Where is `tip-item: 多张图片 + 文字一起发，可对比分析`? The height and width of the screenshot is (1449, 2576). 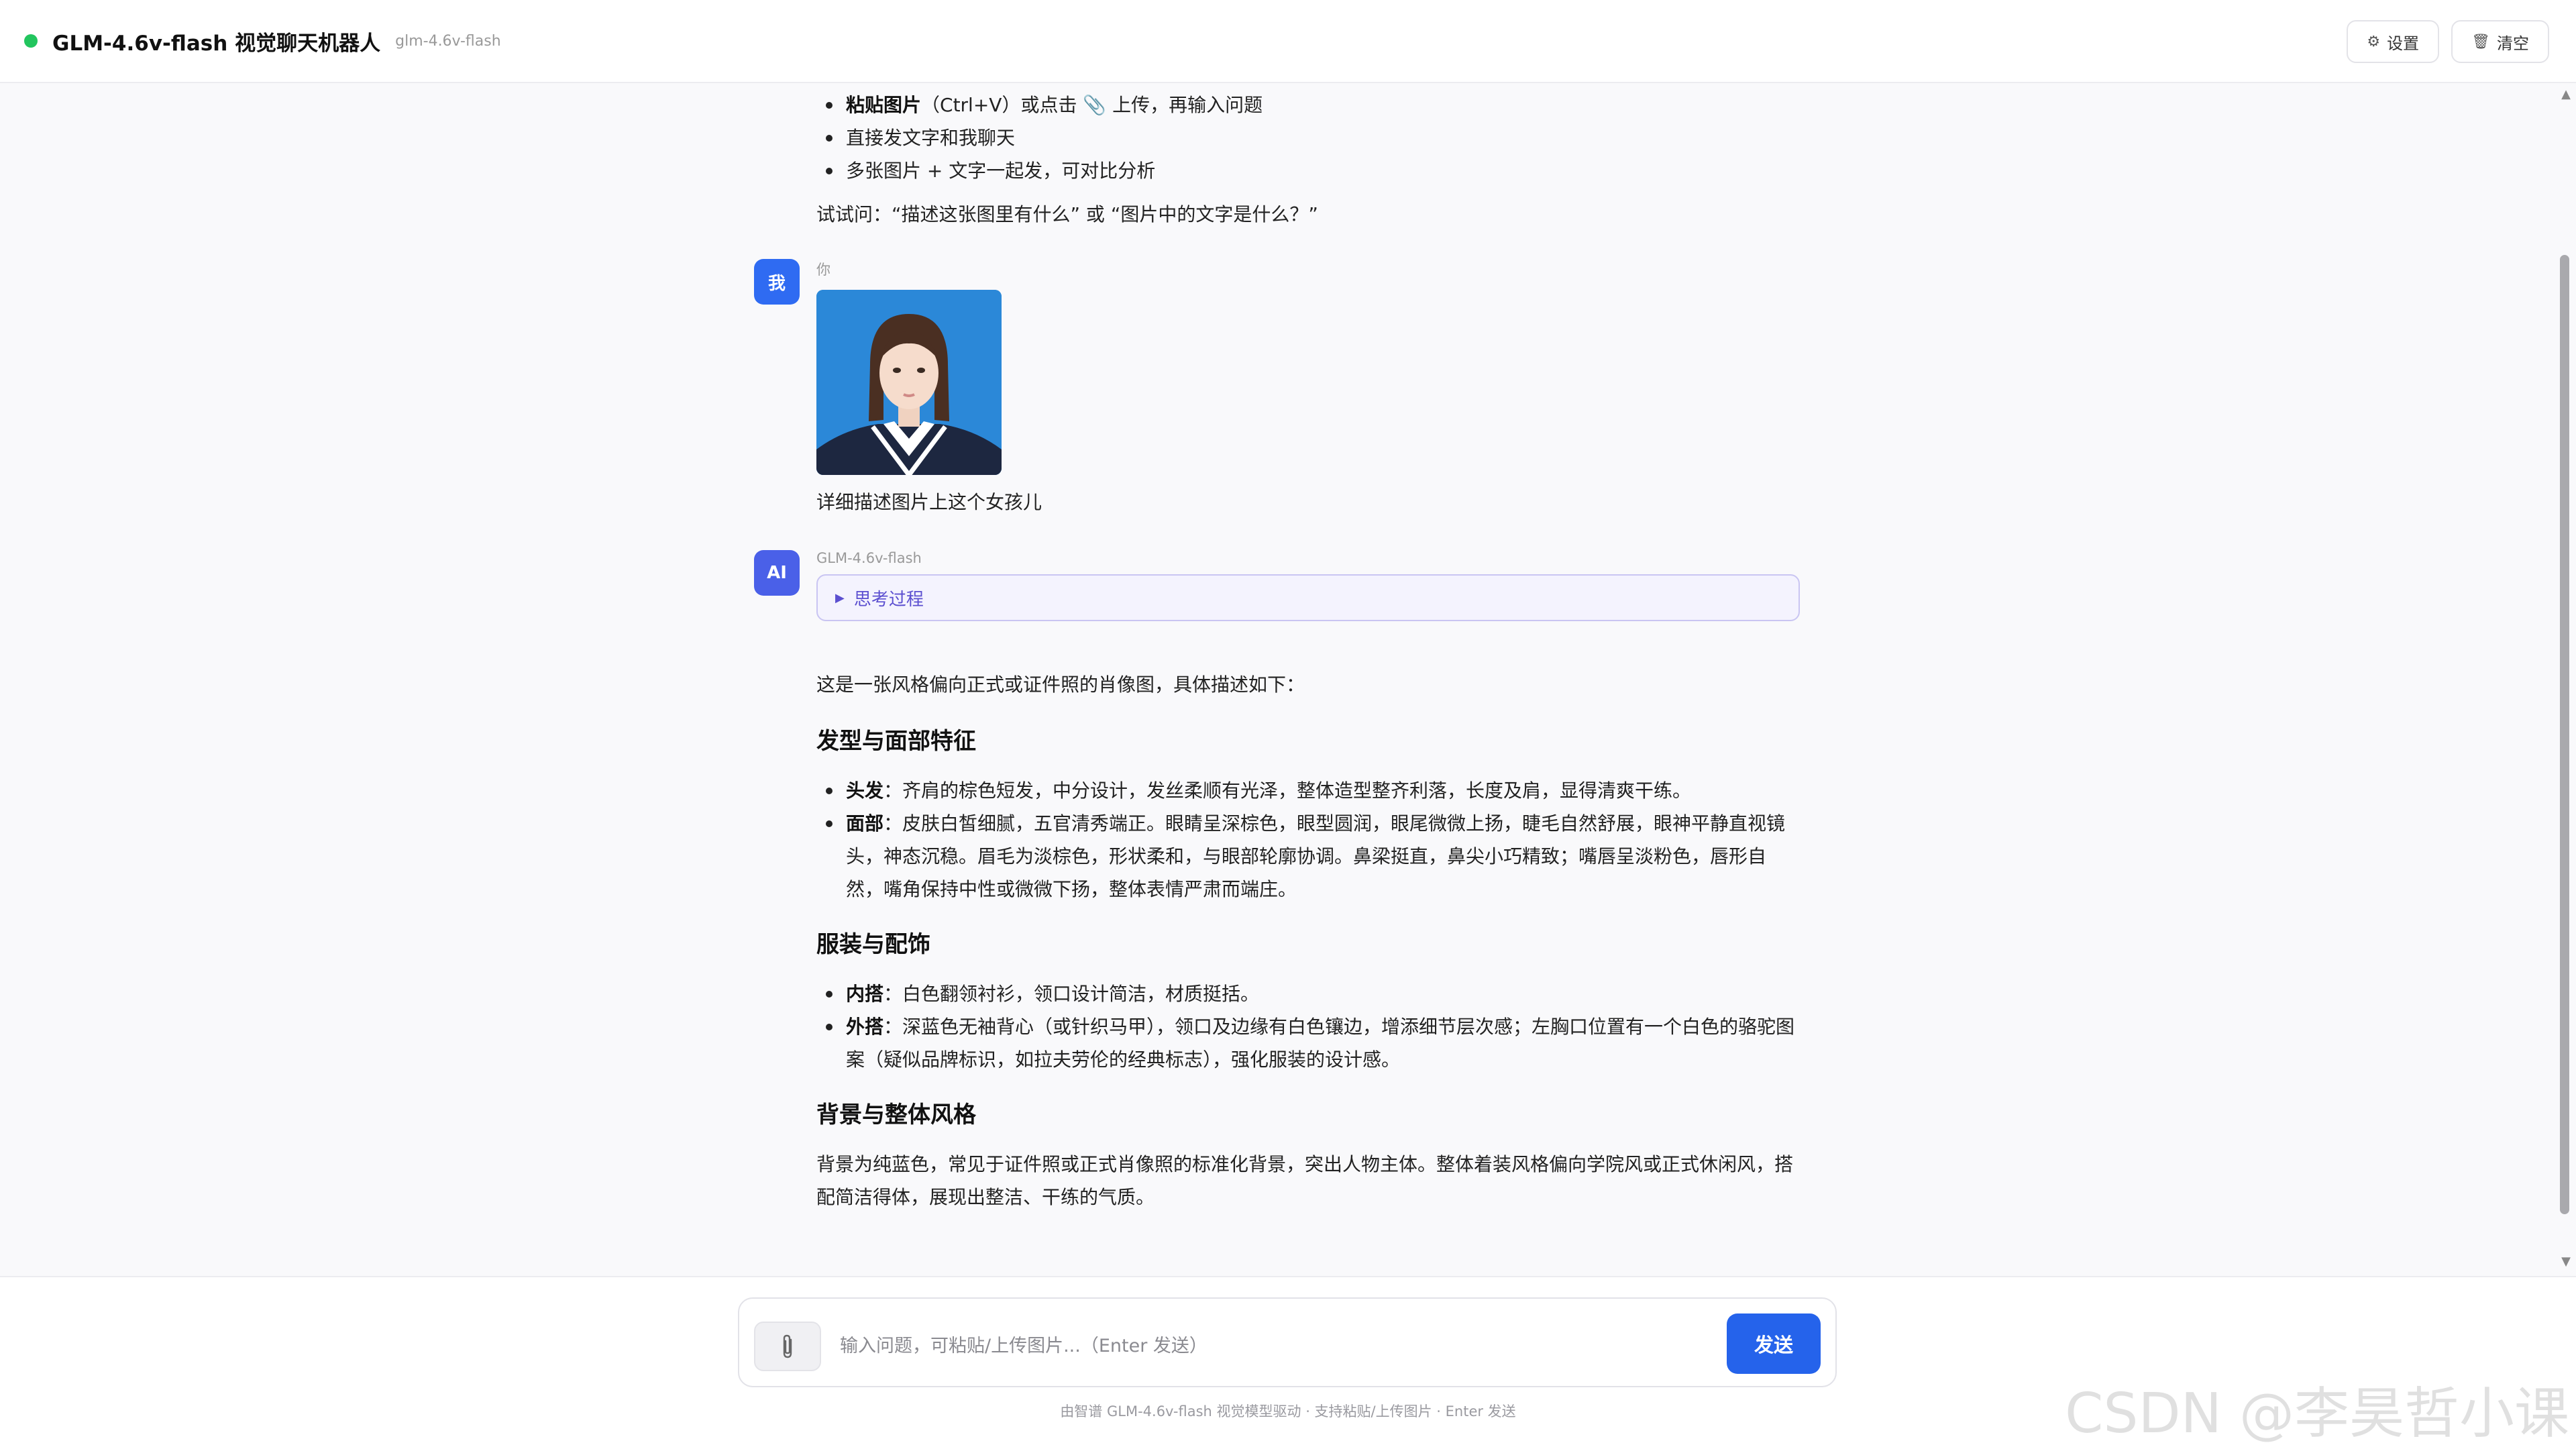
tip-item: 多张图片 + 文字一起发，可对比分析 is located at coordinates (1309, 170).